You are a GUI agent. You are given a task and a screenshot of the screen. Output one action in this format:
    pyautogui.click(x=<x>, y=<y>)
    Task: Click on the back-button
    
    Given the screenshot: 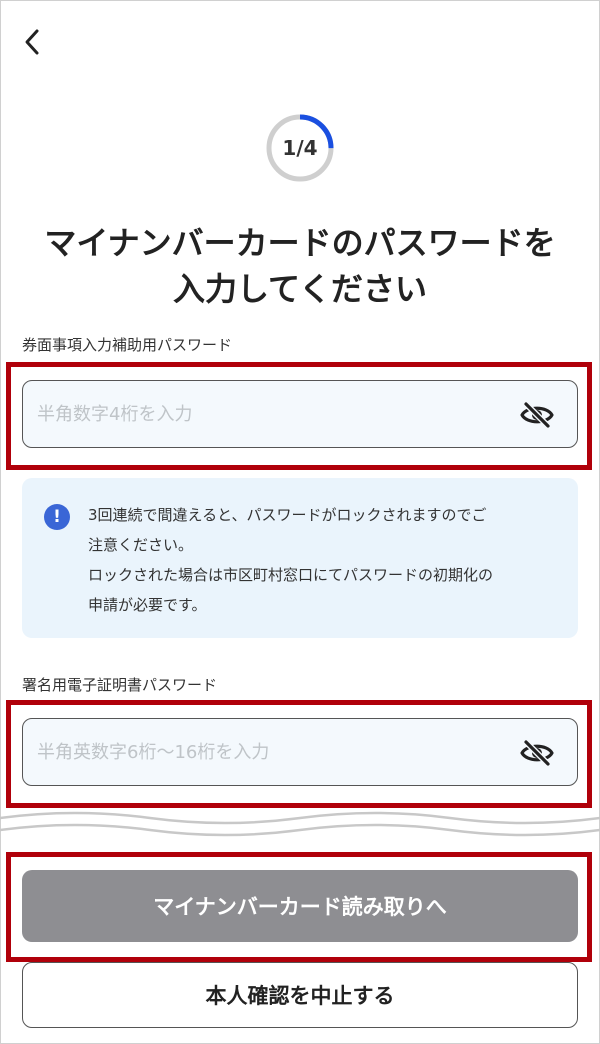 What is the action you would take?
    pyautogui.click(x=32, y=42)
    